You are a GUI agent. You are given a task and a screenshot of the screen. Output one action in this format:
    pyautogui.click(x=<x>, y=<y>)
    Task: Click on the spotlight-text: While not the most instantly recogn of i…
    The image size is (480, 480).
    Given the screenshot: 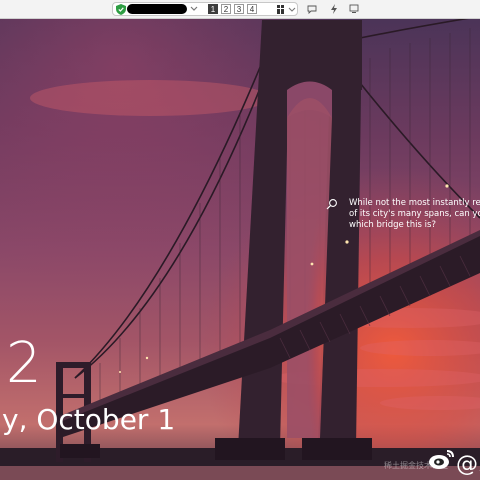 What is the action you would take?
    pyautogui.click(x=414, y=214)
    